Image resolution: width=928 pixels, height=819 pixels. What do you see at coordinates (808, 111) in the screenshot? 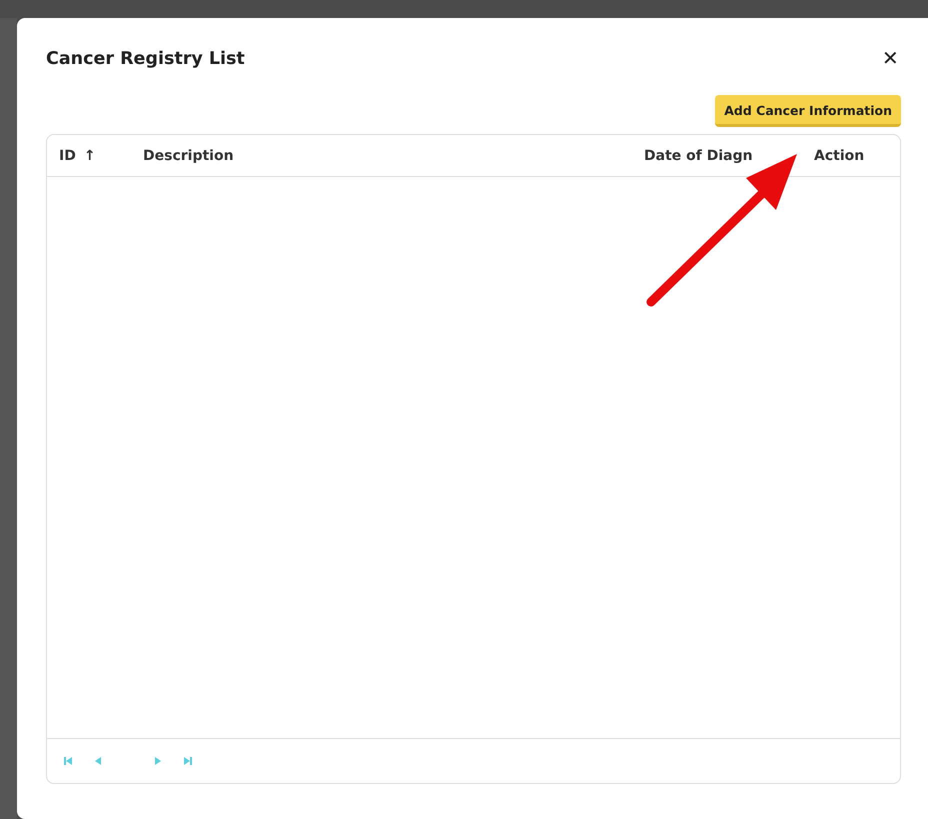
I see `add-cancer-information-button: Add Cancer Information` at bounding box center [808, 111].